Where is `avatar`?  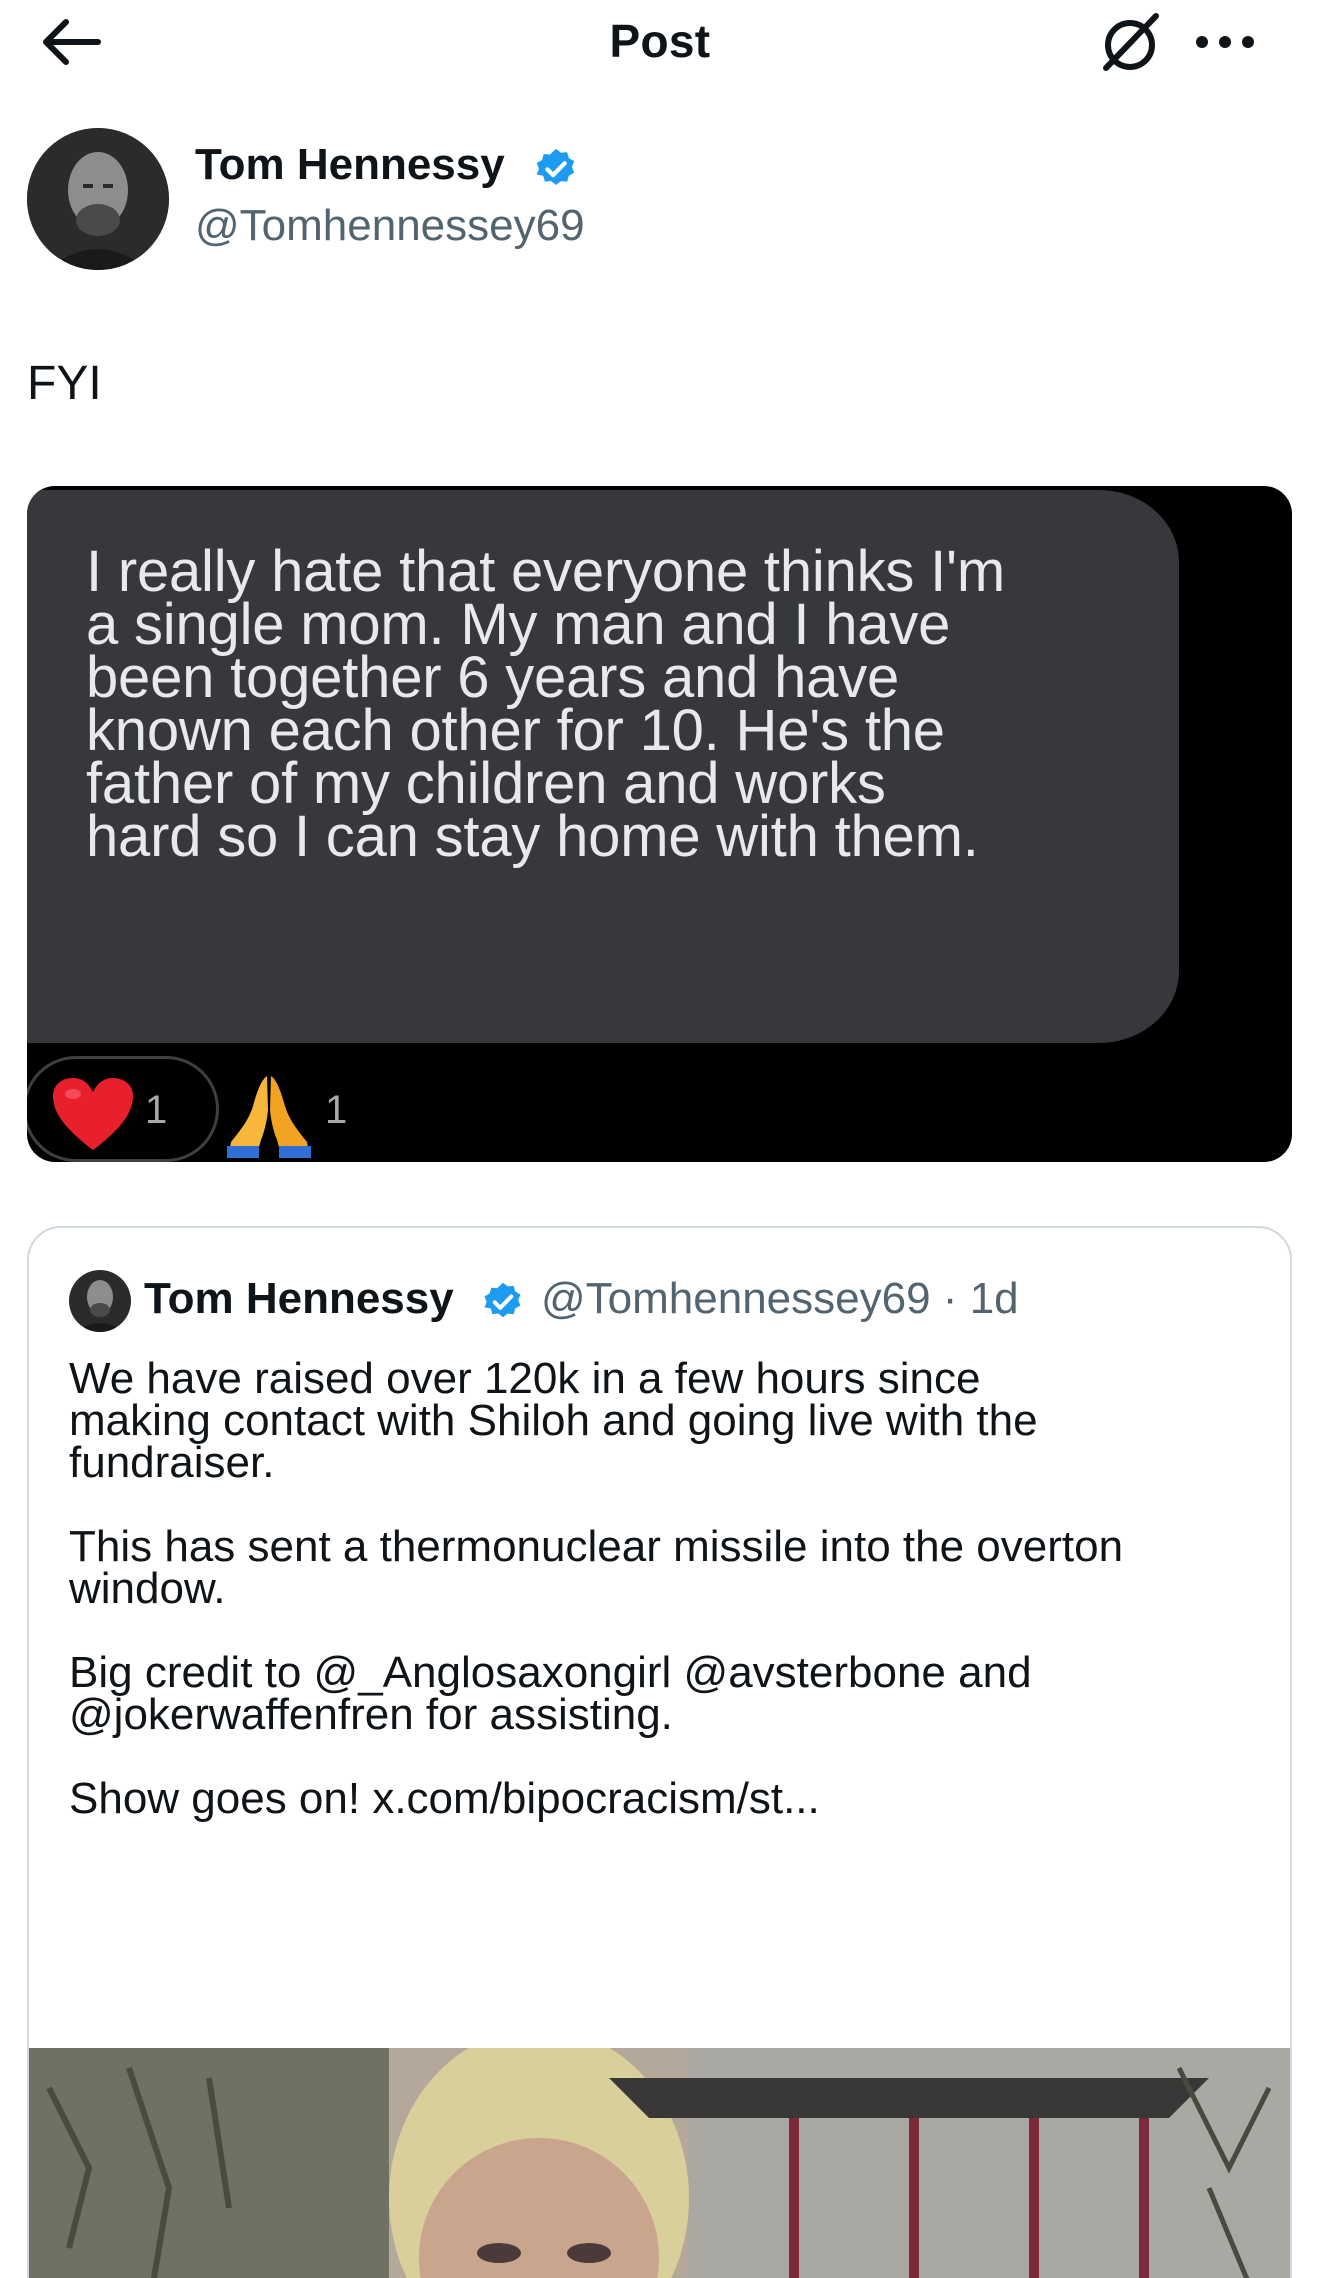
avatar is located at coordinates (98, 199).